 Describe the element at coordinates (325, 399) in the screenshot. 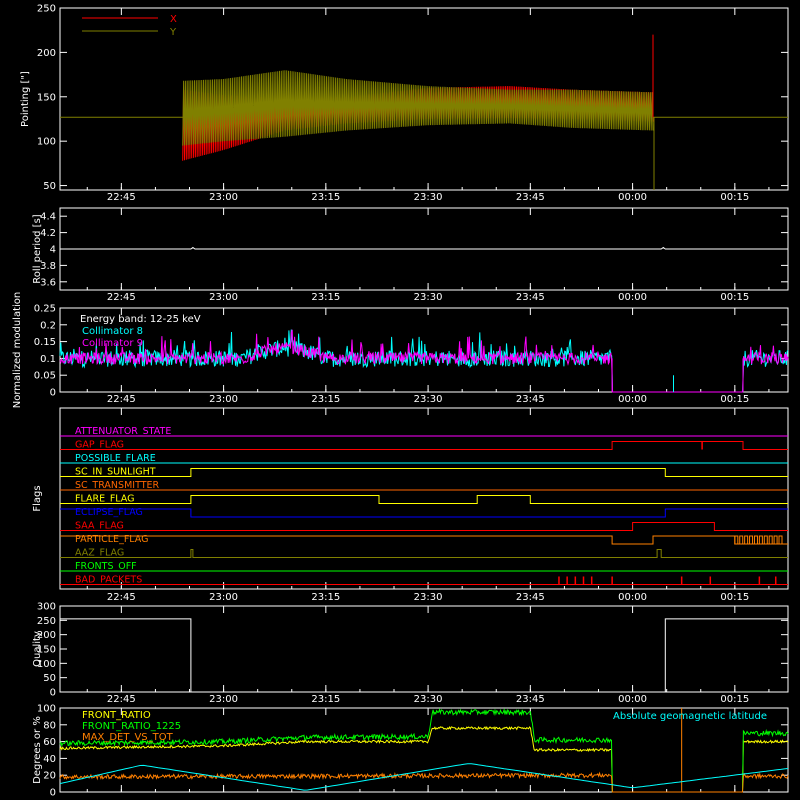

I see `modulation-xtick-label: 23:15` at that location.